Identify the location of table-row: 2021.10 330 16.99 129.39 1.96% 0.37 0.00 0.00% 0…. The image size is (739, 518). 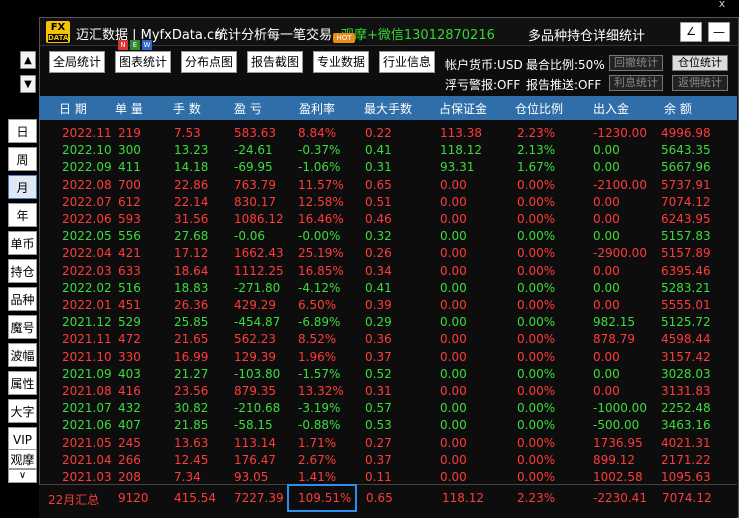
(388, 357).